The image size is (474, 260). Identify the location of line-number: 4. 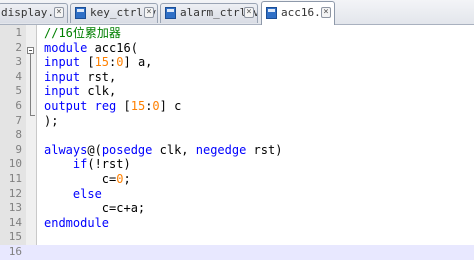
(18, 76).